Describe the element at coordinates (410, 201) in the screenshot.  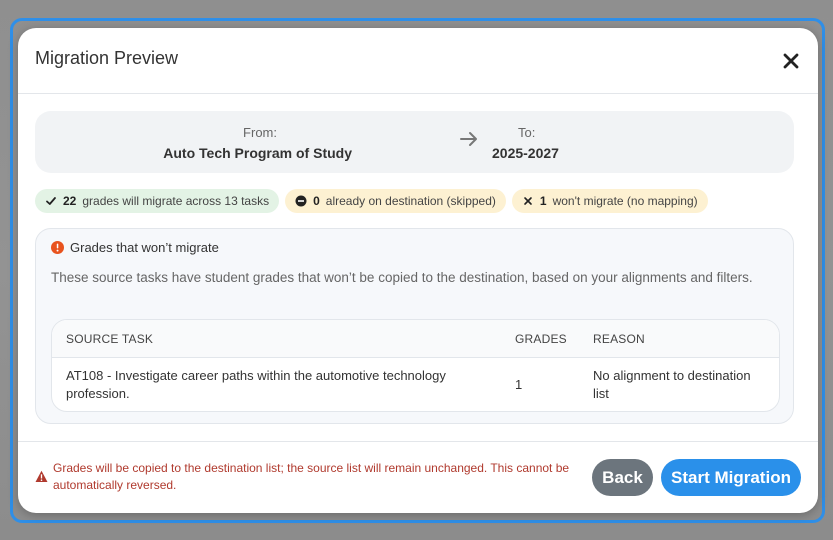
I see `badge-text: already on destination (skipped)` at that location.